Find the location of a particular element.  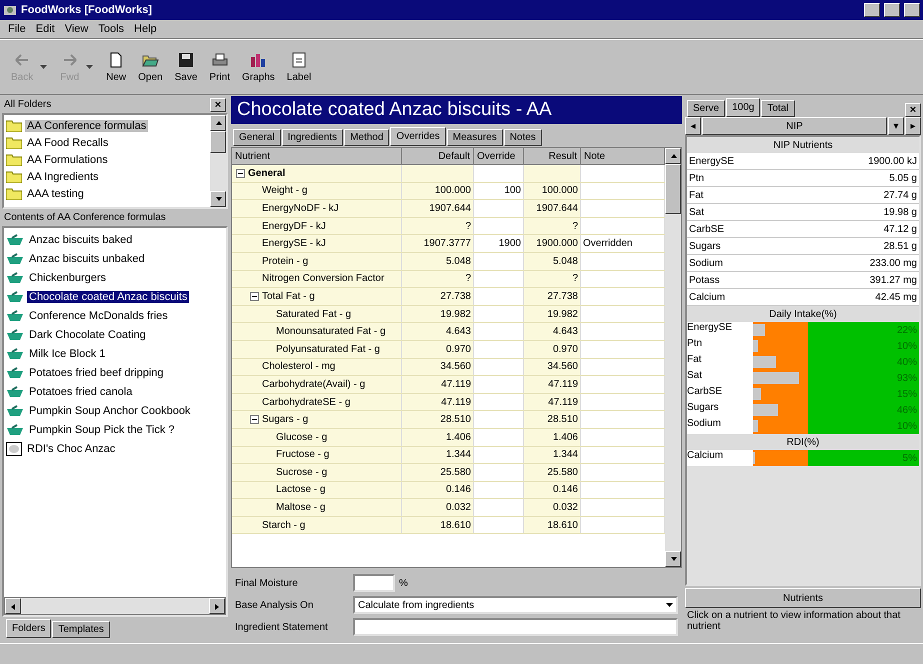

recipe-item: Pumpkin Soup Pick the Tick ? is located at coordinates (102, 430).